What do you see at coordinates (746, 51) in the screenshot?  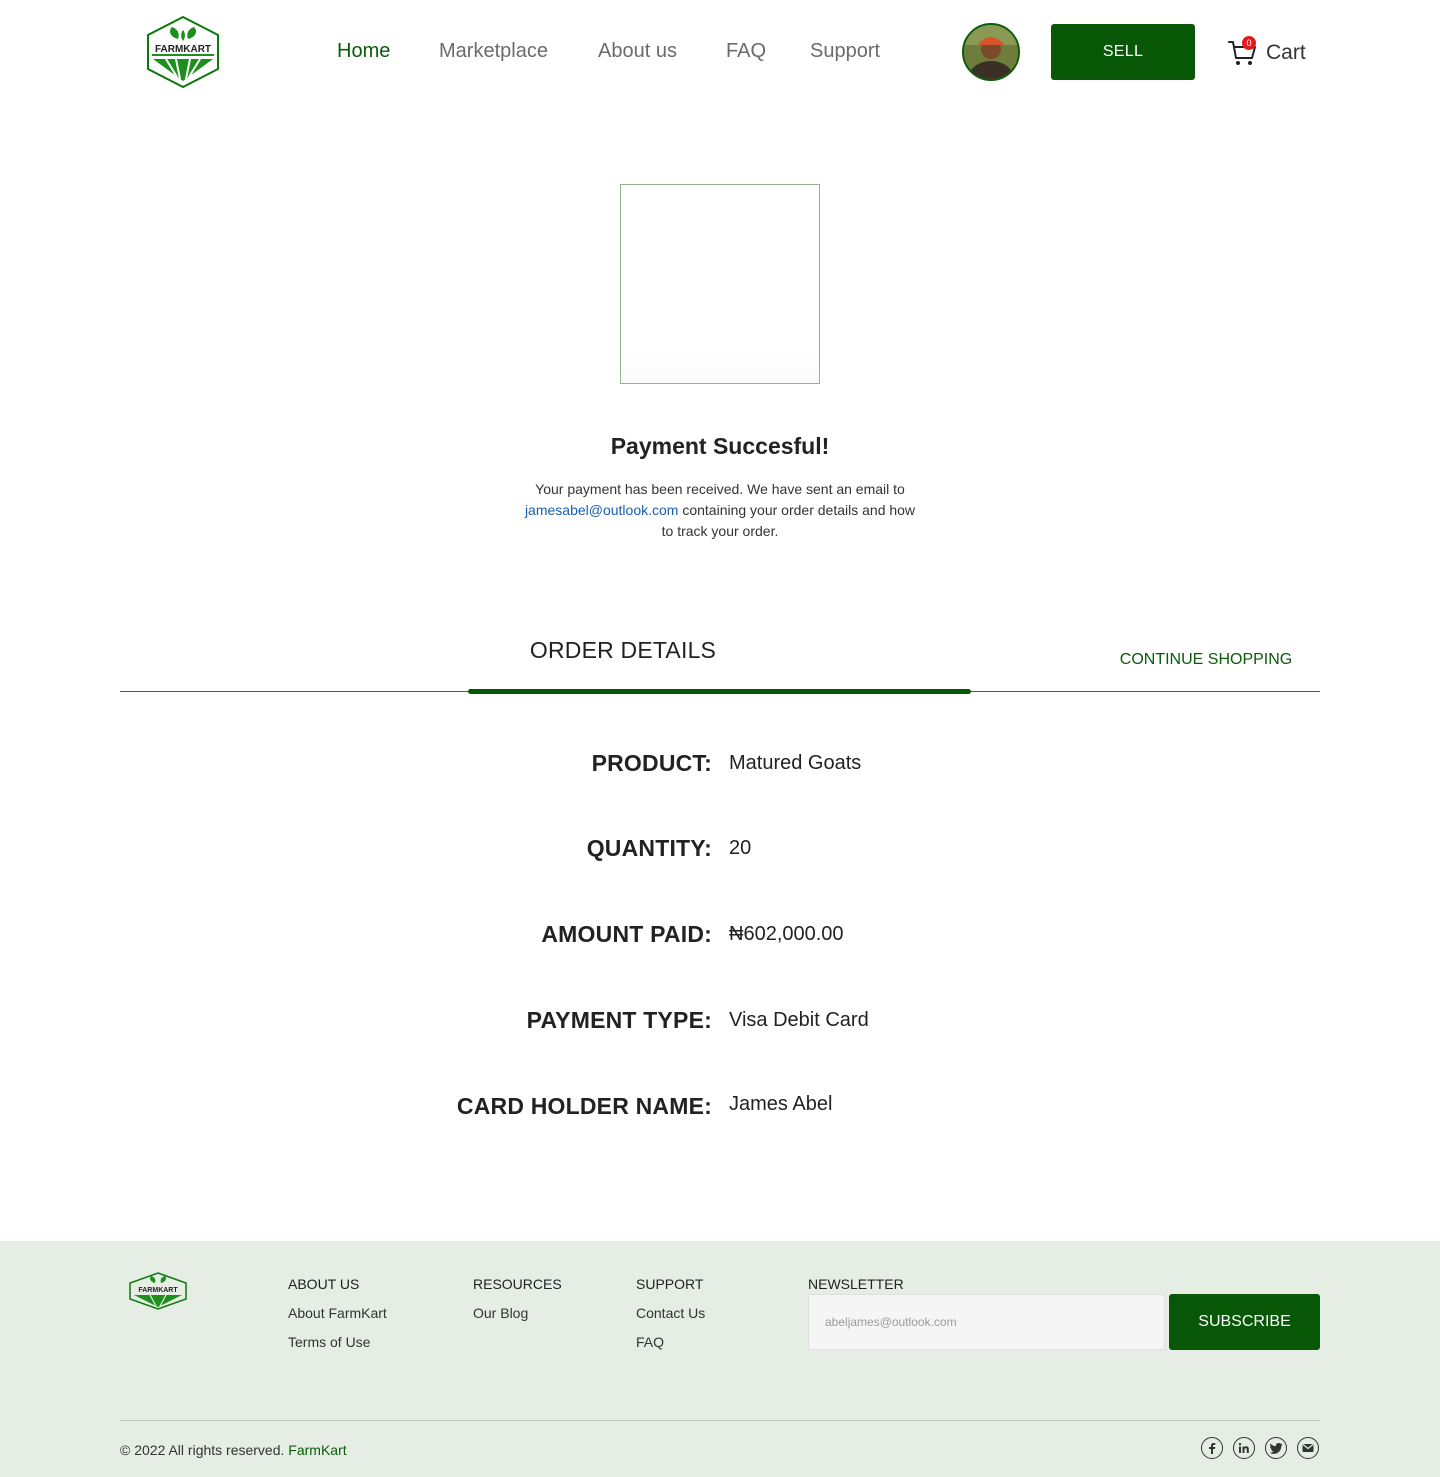 I see `nav-faq: FAQ` at bounding box center [746, 51].